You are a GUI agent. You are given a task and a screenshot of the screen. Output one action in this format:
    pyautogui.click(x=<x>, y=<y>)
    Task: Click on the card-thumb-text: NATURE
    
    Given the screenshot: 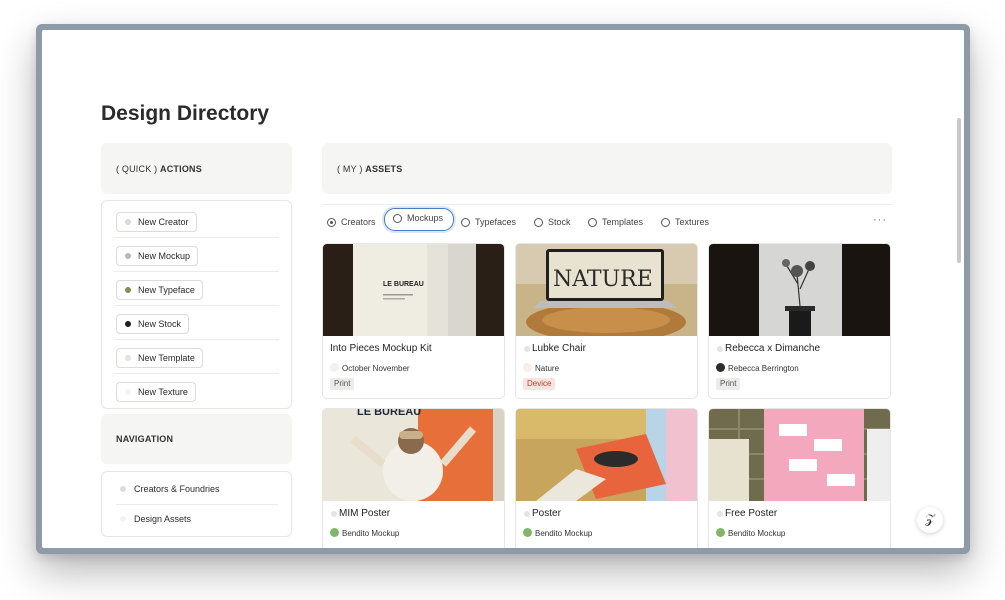 What is the action you would take?
    pyautogui.click(x=603, y=279)
    